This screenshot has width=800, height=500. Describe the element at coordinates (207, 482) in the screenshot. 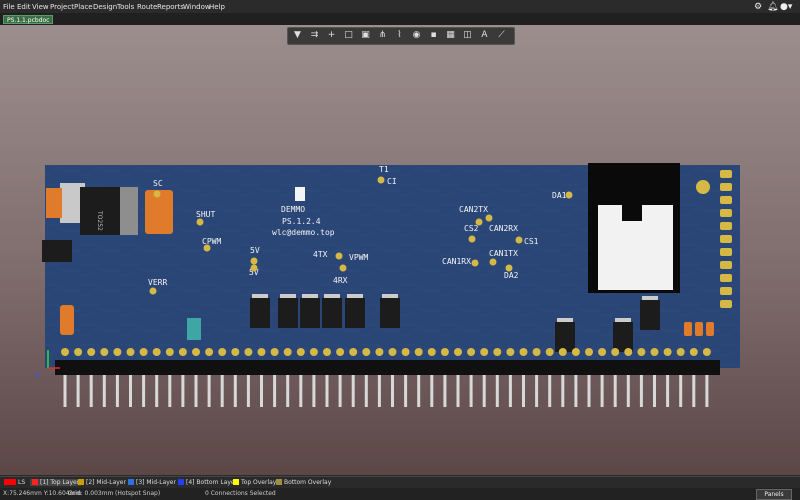

I see `layer-bottom: [4] Bottom Layer` at that location.